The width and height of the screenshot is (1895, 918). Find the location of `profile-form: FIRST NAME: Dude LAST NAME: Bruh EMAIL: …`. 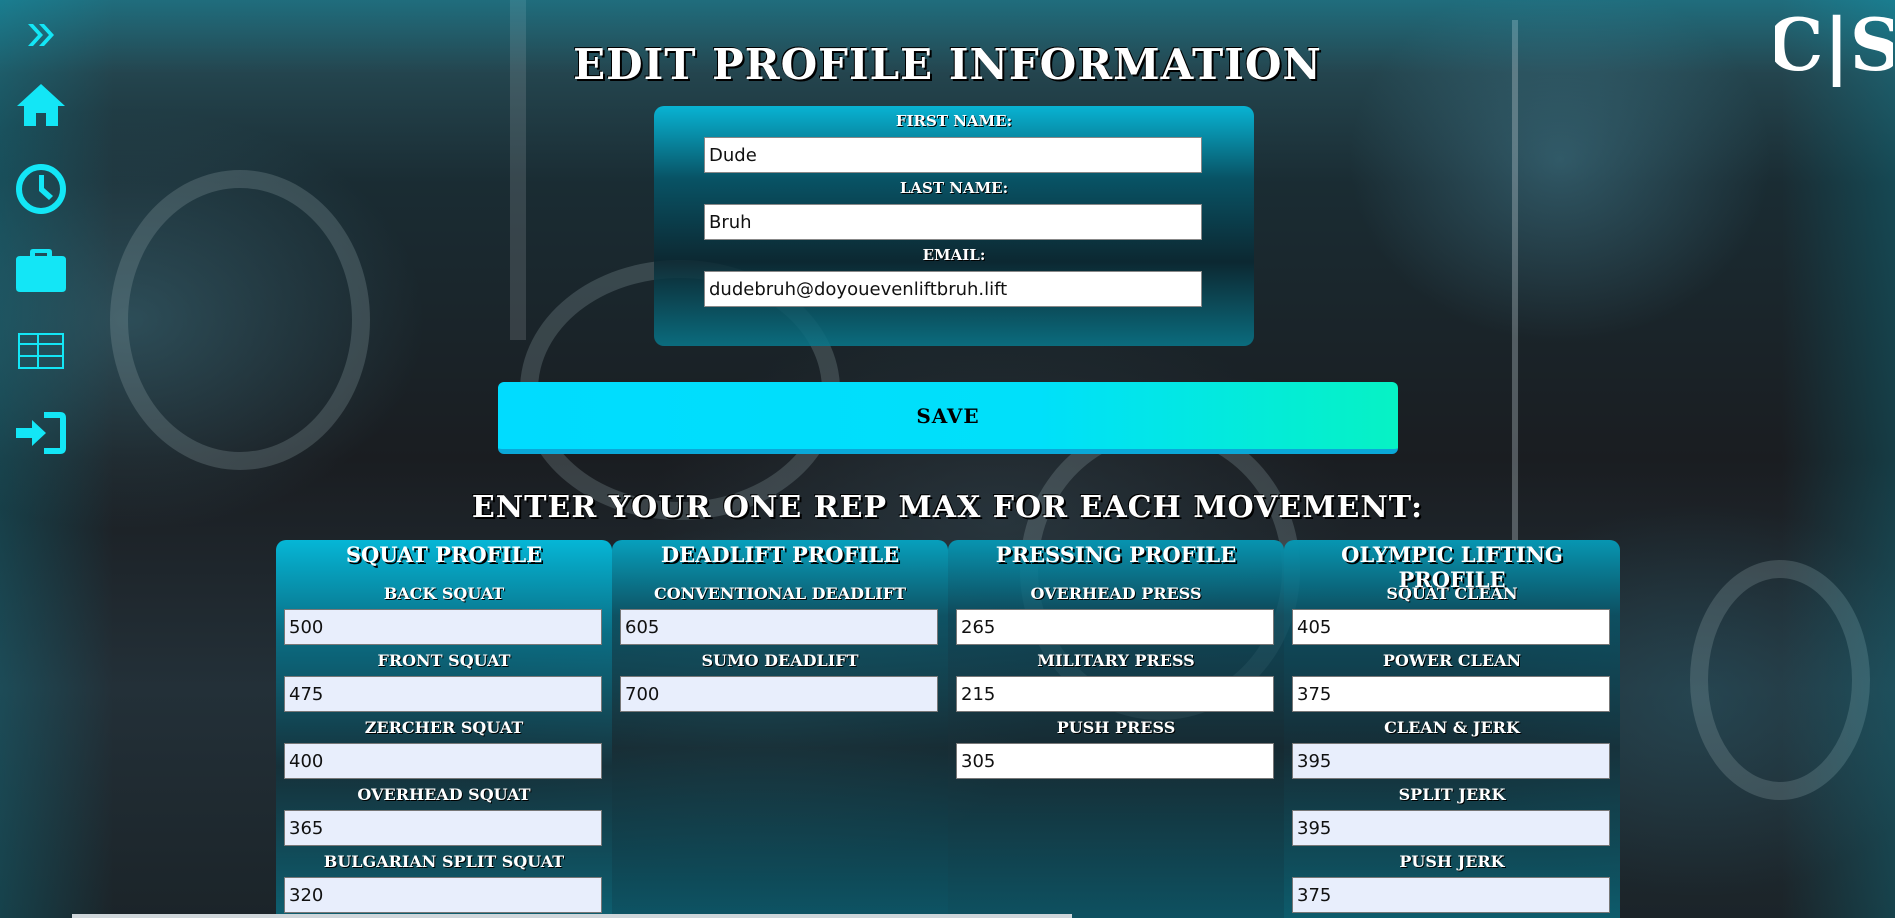

profile-form: FIRST NAME: Dude LAST NAME: Bruh EMAIL: … is located at coordinates (954, 226).